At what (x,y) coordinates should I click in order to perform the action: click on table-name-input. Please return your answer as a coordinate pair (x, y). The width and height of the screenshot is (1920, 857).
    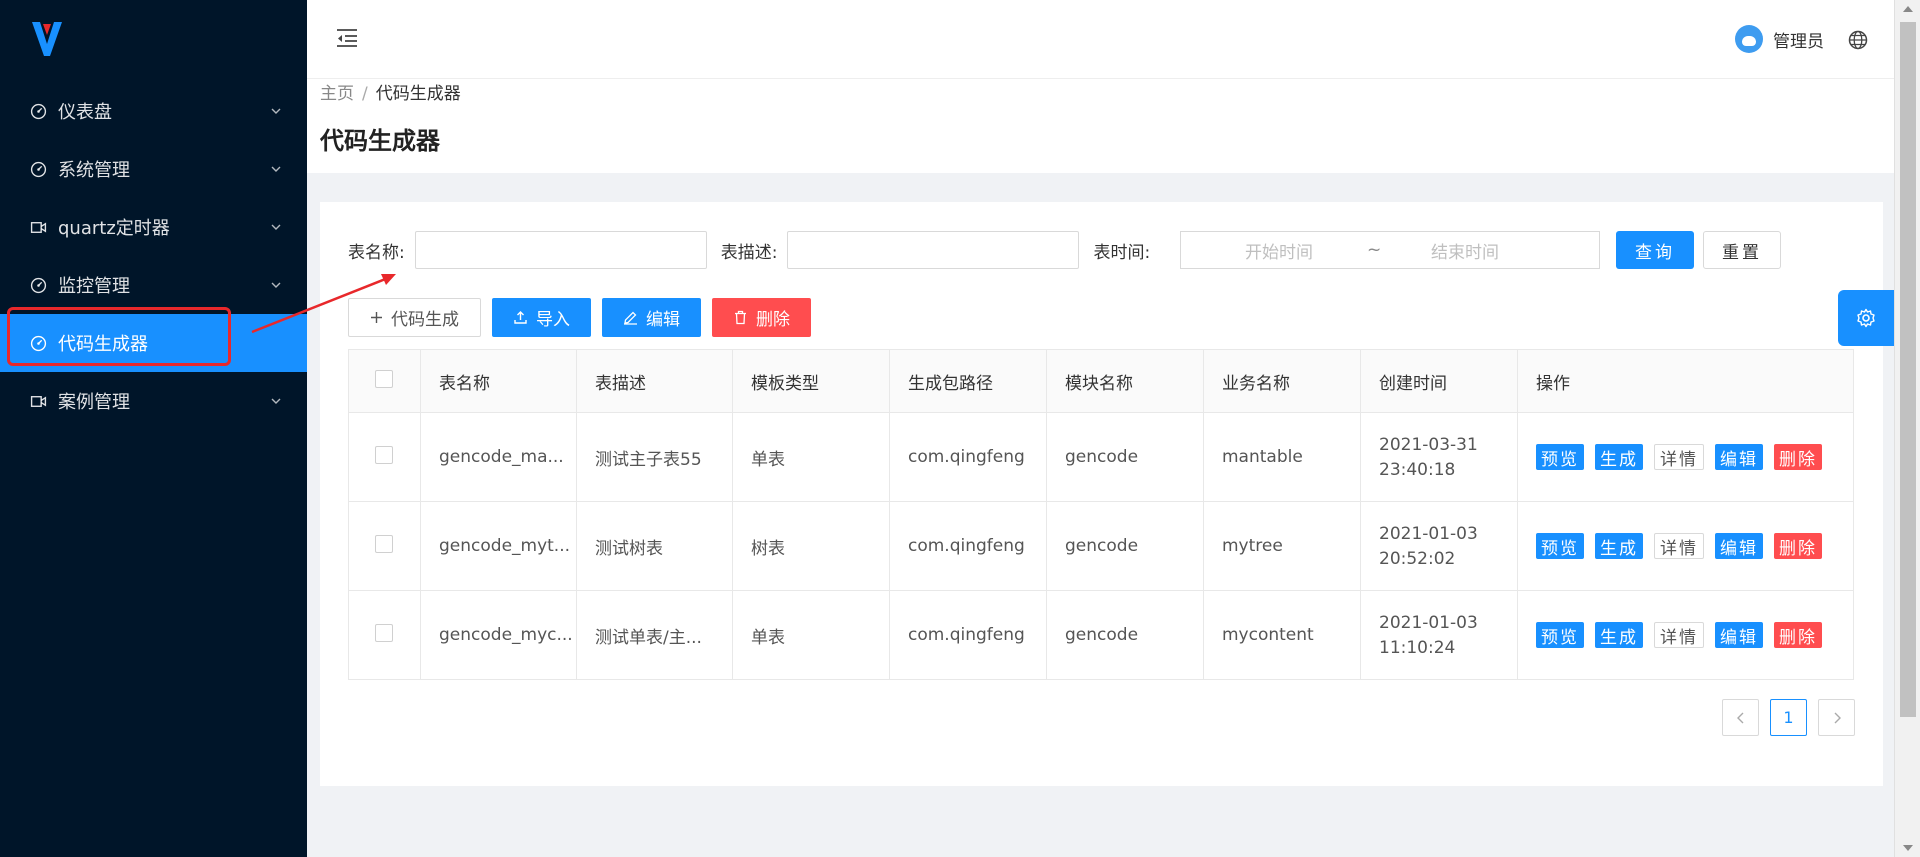
    Looking at the image, I should click on (560, 250).